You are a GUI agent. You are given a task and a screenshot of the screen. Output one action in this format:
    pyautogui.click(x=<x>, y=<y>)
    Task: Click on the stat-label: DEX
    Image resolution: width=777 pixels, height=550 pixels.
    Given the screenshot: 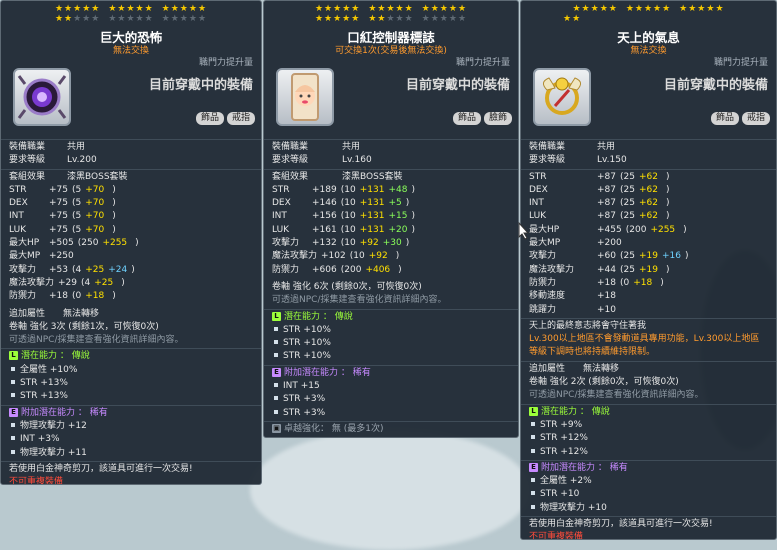 What is the action you would take?
    pyautogui.click(x=18, y=203)
    